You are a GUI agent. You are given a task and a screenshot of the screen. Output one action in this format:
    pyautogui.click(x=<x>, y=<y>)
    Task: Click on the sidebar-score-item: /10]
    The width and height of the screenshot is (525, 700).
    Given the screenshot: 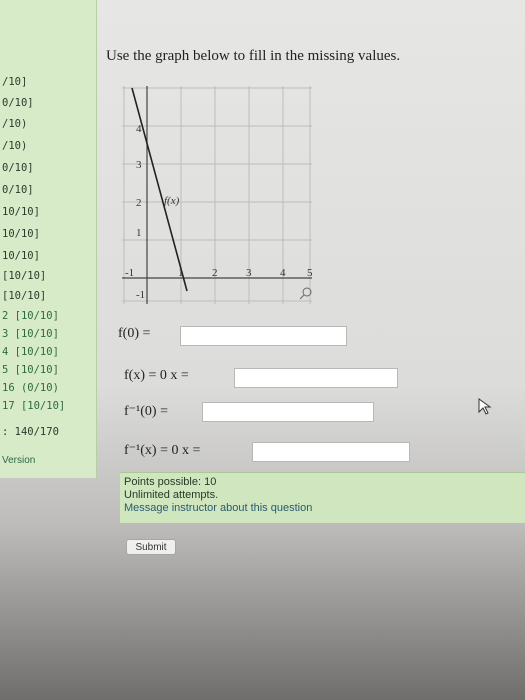 What is the action you would take?
    pyautogui.click(x=14, y=82)
    